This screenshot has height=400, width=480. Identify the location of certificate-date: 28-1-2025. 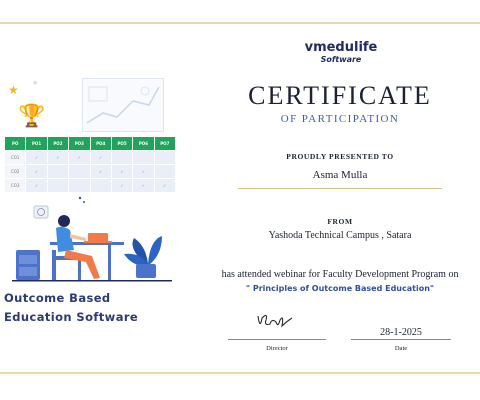
(401, 332).